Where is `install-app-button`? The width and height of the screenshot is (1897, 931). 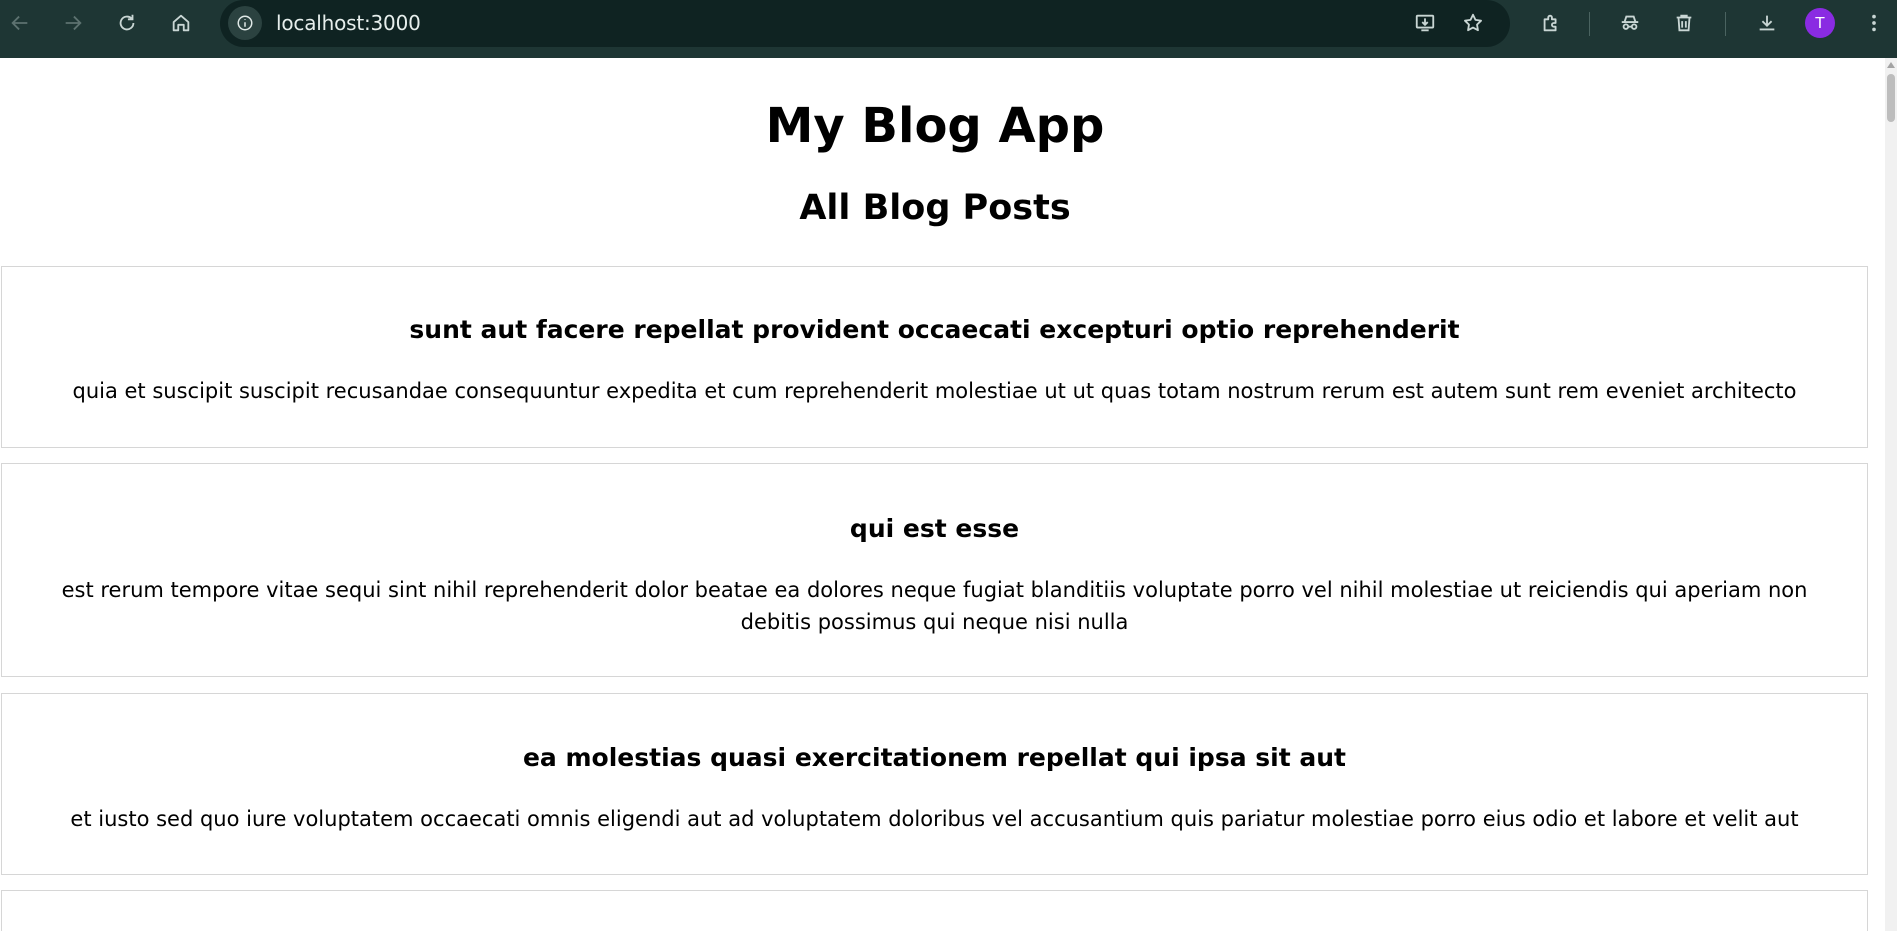 install-app-button is located at coordinates (1425, 23).